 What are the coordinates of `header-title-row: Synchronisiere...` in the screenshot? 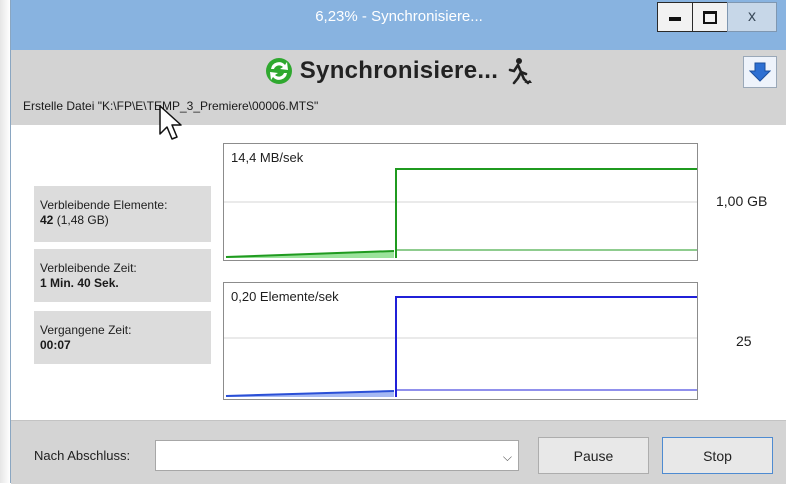 It's located at (398, 71).